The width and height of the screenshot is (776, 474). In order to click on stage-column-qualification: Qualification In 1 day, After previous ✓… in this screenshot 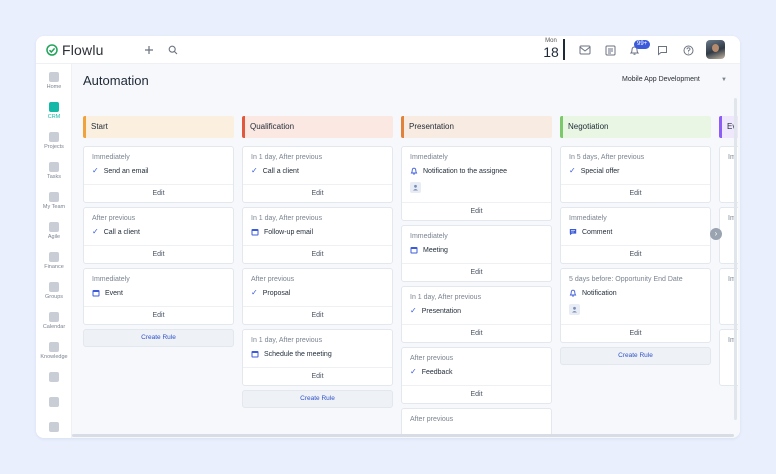, I will do `click(317, 262)`.